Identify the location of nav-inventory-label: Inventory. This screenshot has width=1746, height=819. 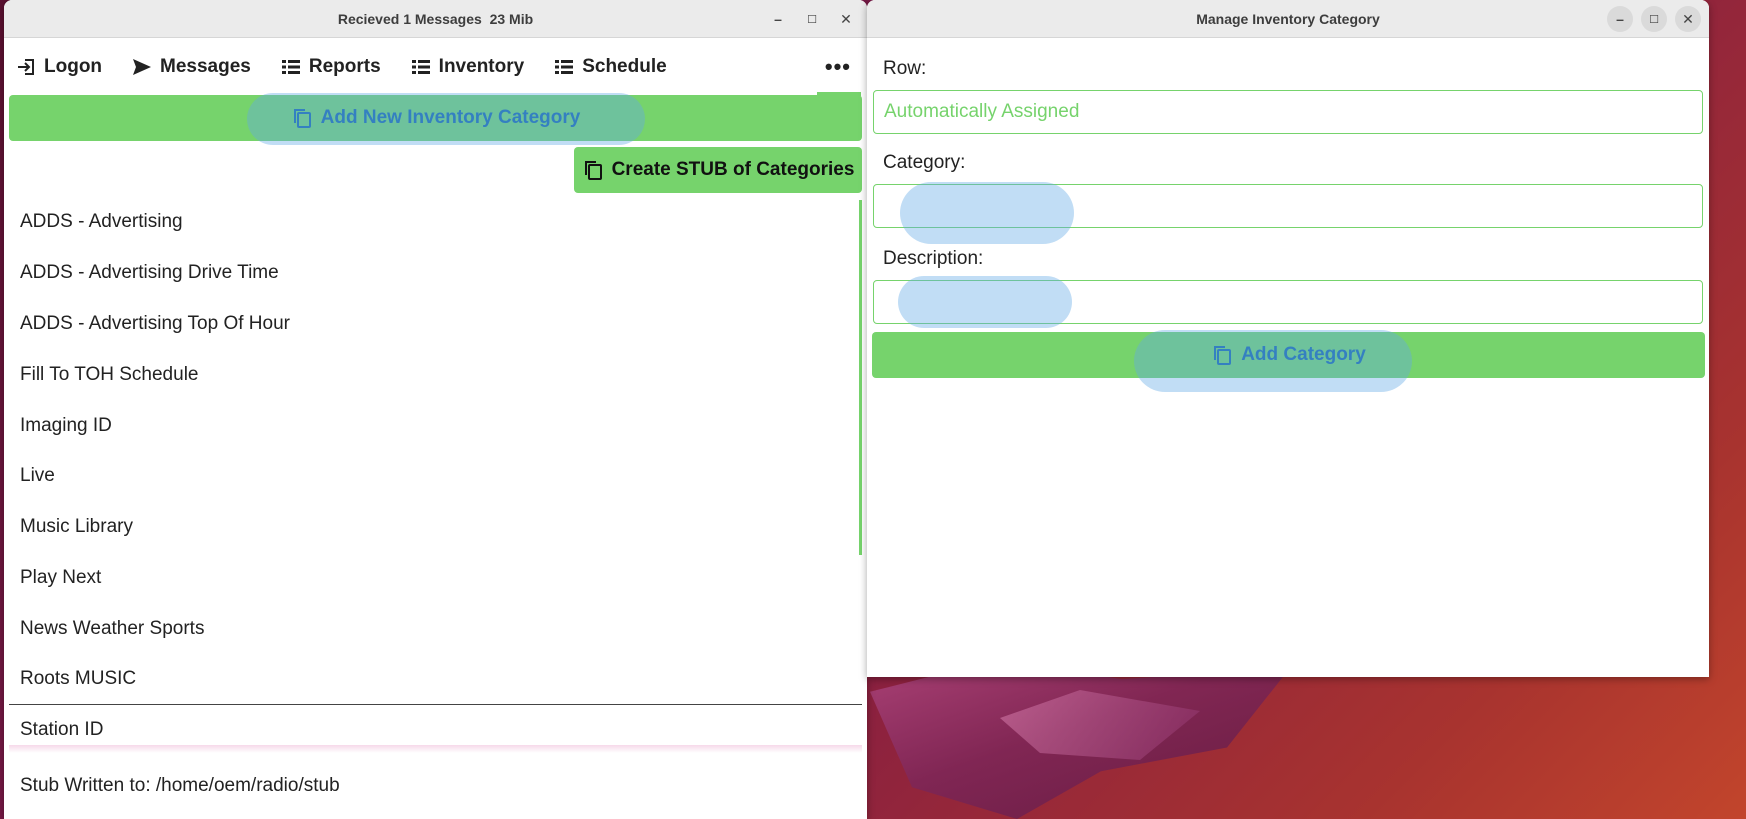
(481, 66).